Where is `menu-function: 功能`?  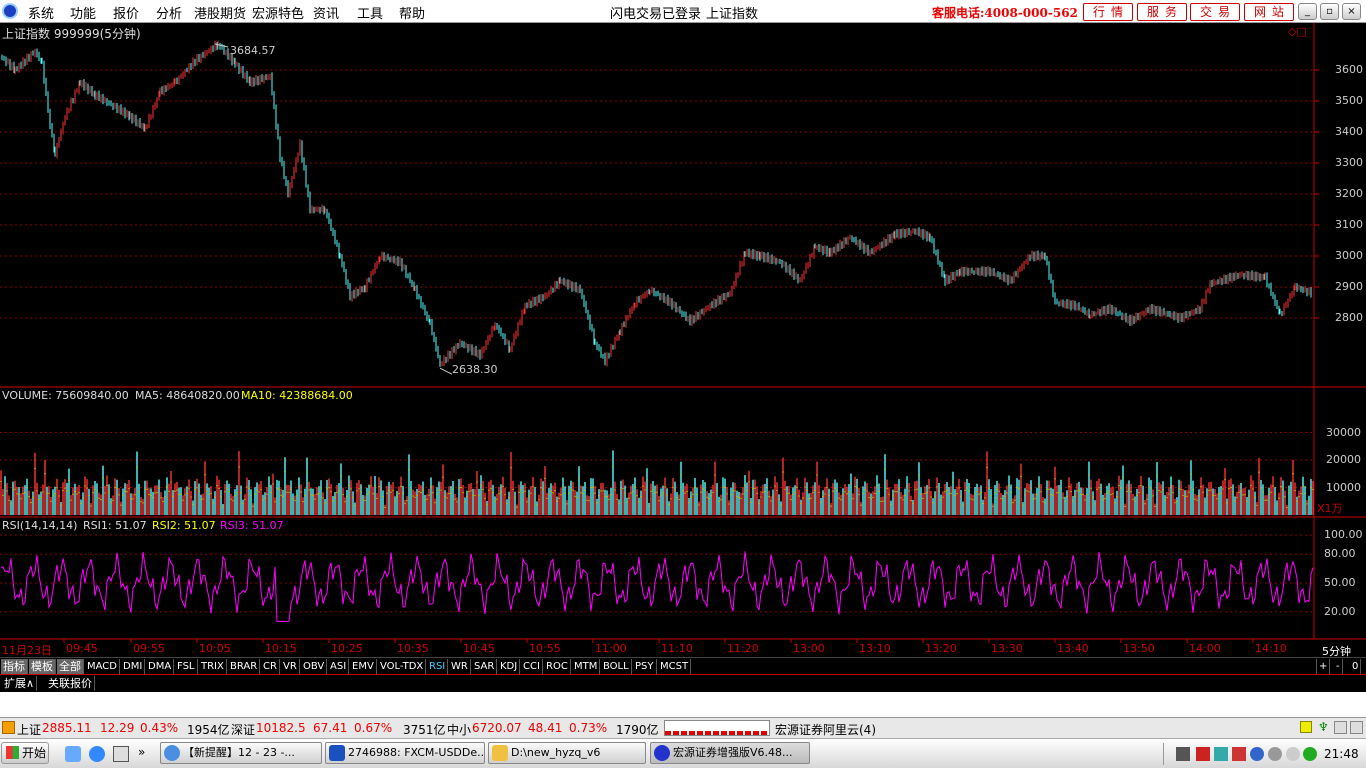
menu-function: 功能 is located at coordinates (83, 12).